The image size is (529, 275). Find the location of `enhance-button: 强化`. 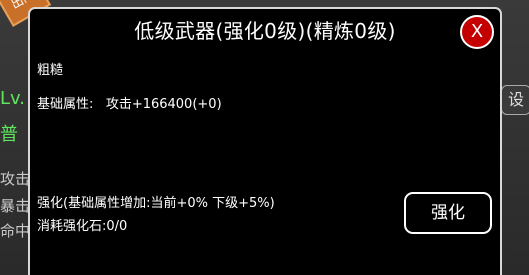

enhance-button: 强化 is located at coordinates (448, 213).